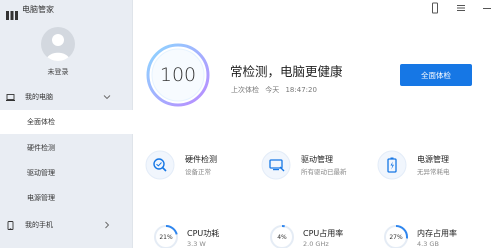 This screenshot has width=499, height=248. What do you see at coordinates (245, 90) in the screenshot?
I see `last-check-label: 上次体检` at bounding box center [245, 90].